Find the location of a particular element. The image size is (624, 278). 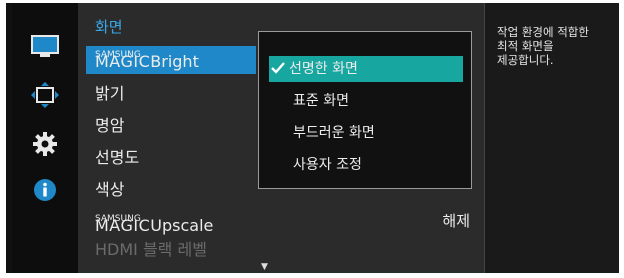

monitor-icon is located at coordinates (45, 47).